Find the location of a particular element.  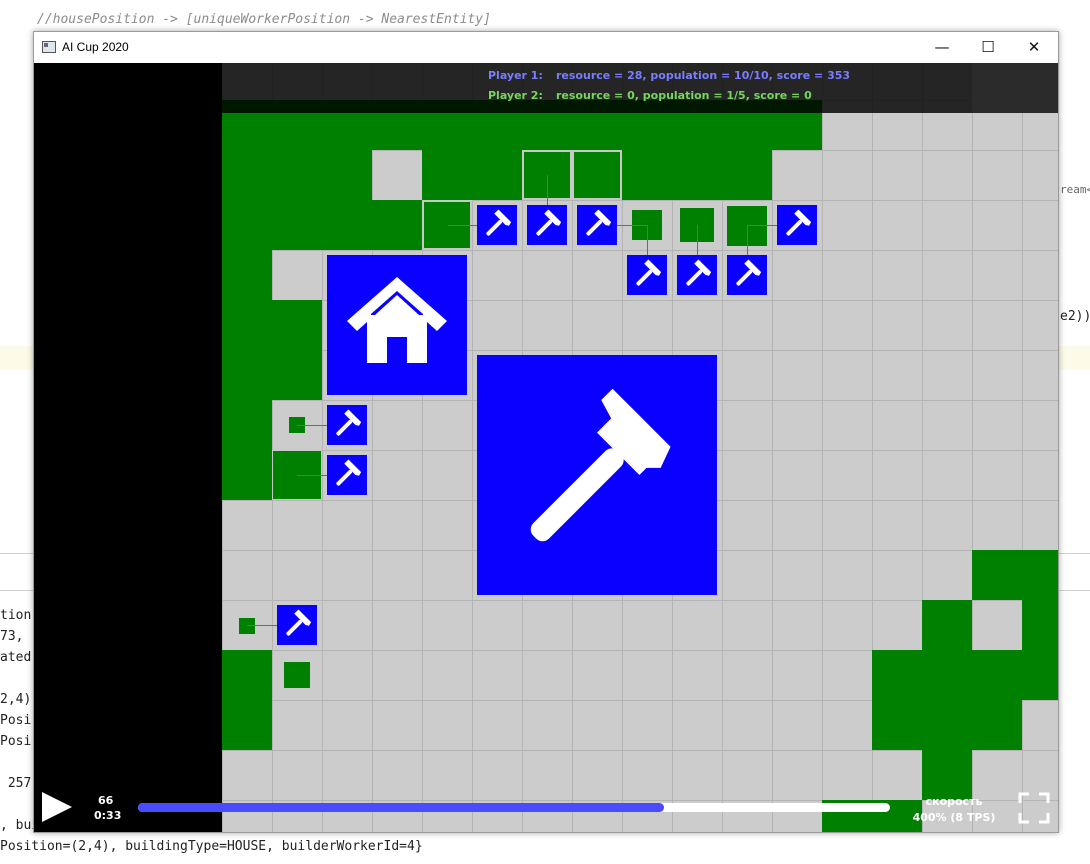

speed-label: скорость is located at coordinates (954, 801).